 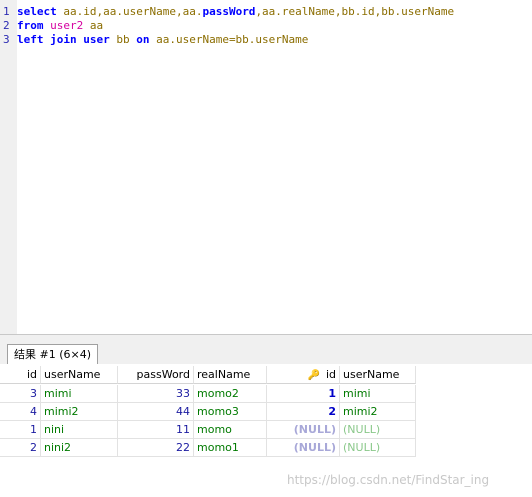 What do you see at coordinates (37, 11) in the screenshot?
I see `code-token: select` at bounding box center [37, 11].